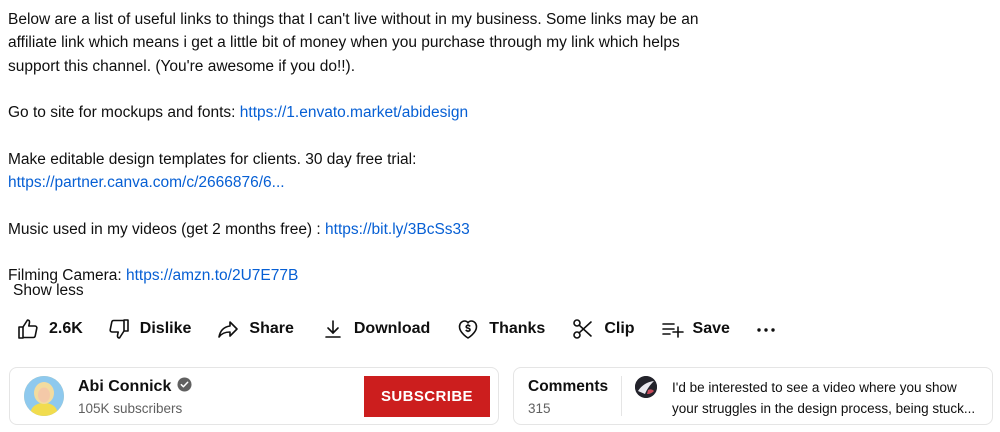  I want to click on verified-badge-icon, so click(181, 387).